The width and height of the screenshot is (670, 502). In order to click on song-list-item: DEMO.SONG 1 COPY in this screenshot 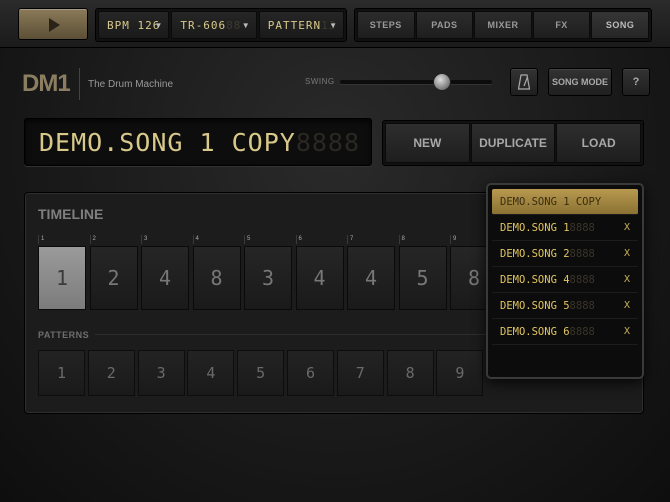, I will do `click(565, 202)`.